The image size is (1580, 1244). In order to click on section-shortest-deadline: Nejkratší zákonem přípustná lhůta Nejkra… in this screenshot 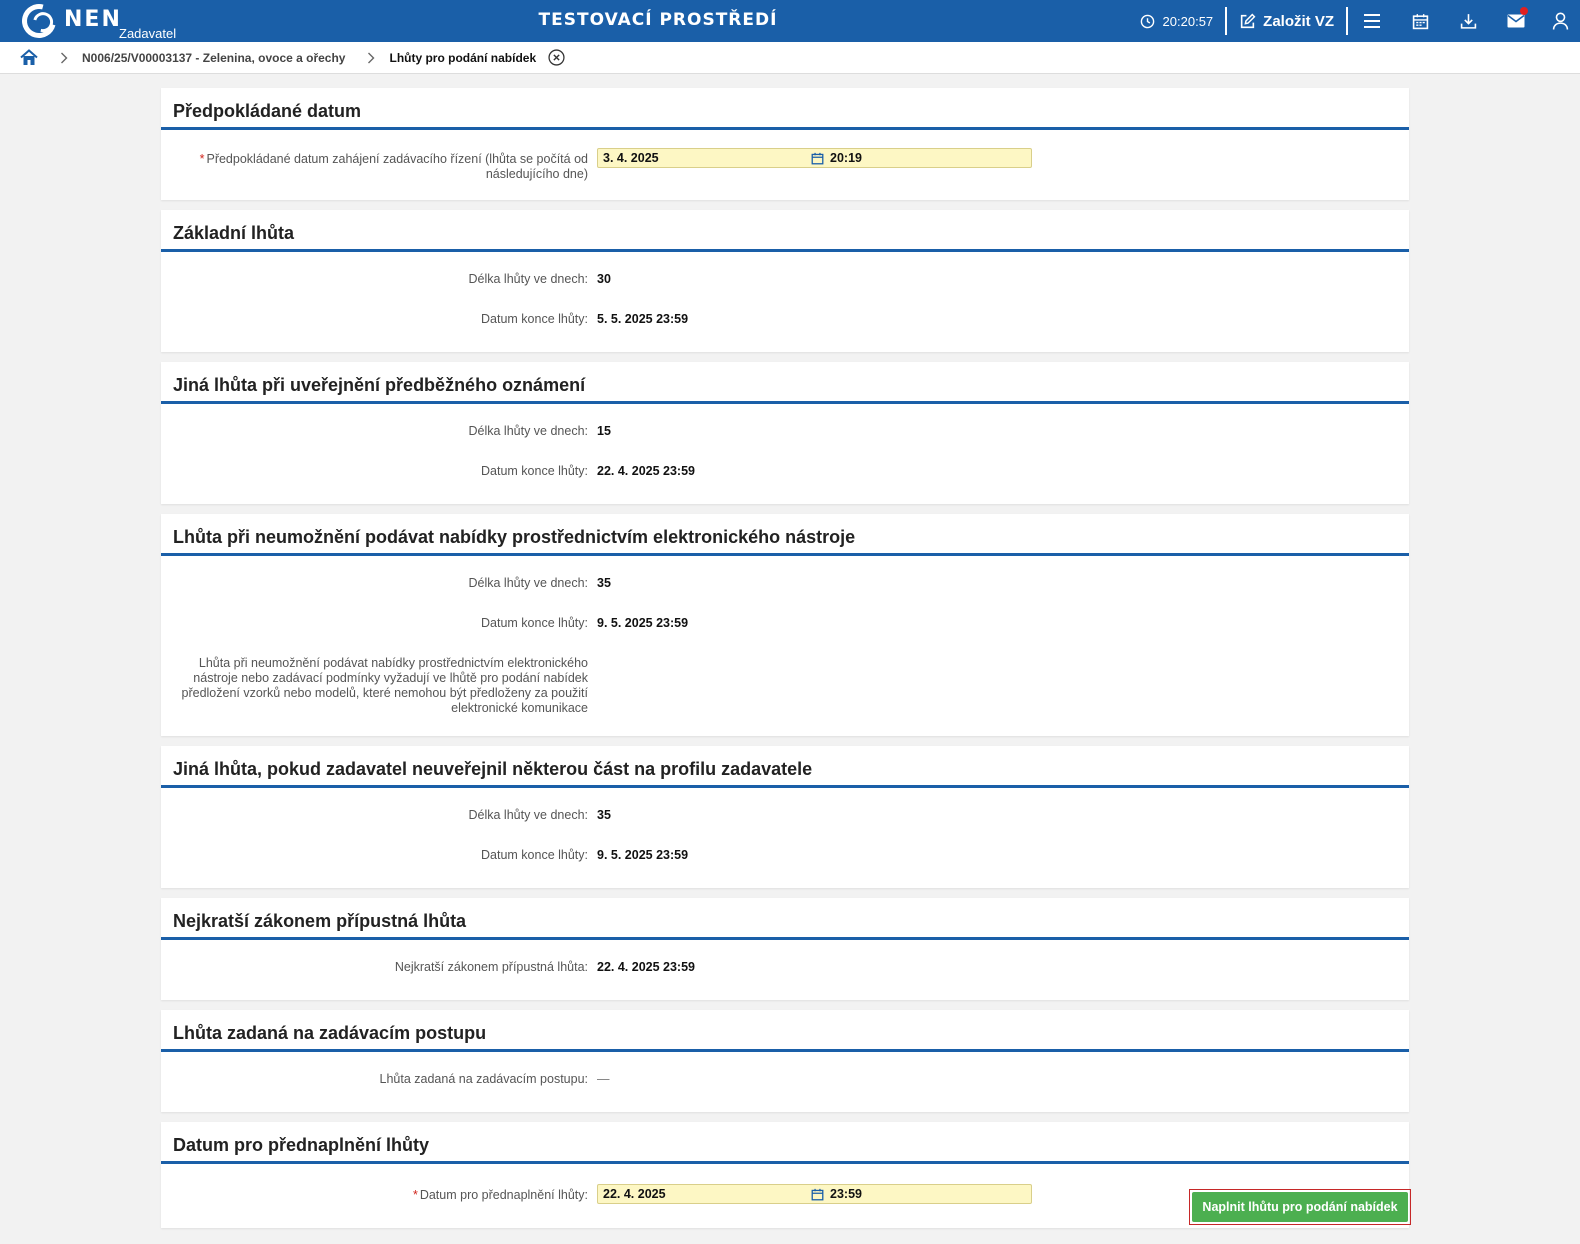, I will do `click(785, 949)`.